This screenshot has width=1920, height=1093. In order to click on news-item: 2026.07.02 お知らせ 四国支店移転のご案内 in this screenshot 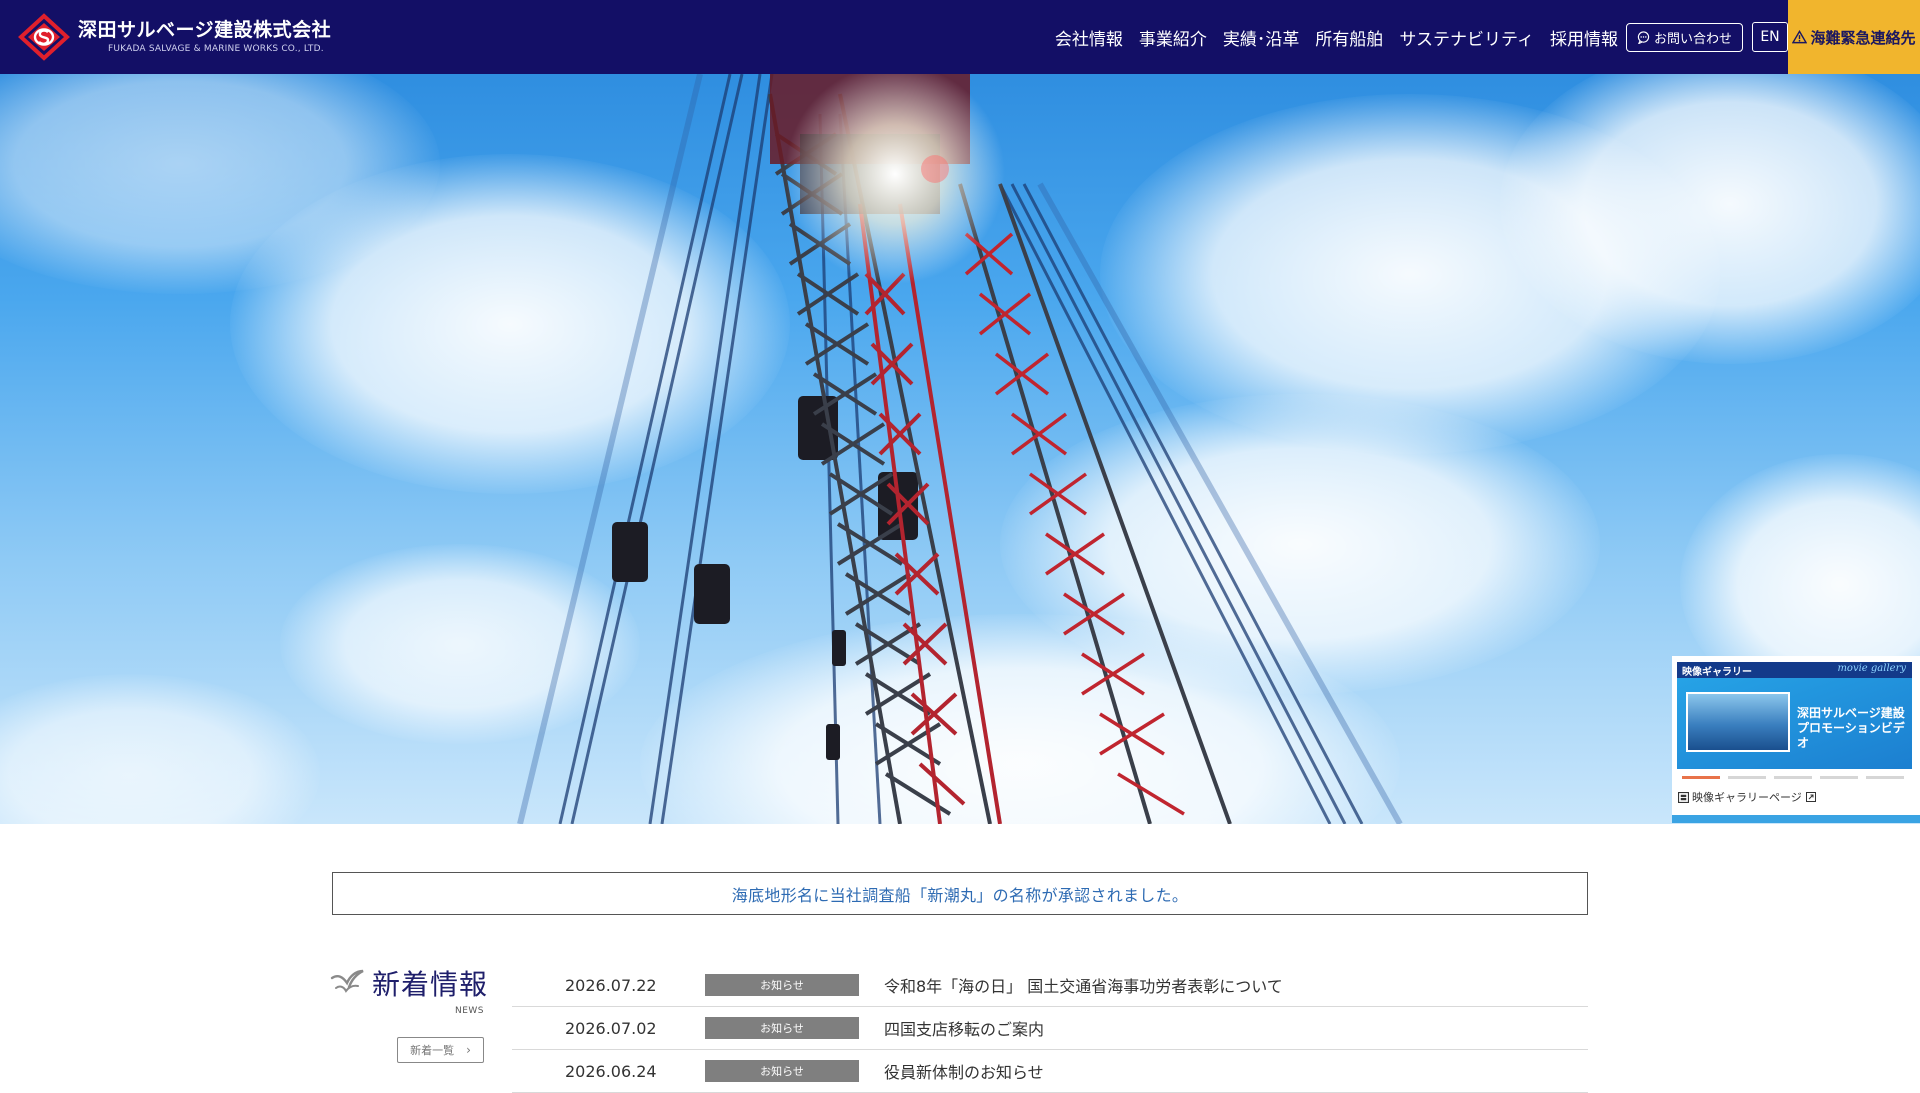, I will do `click(1050, 1028)`.